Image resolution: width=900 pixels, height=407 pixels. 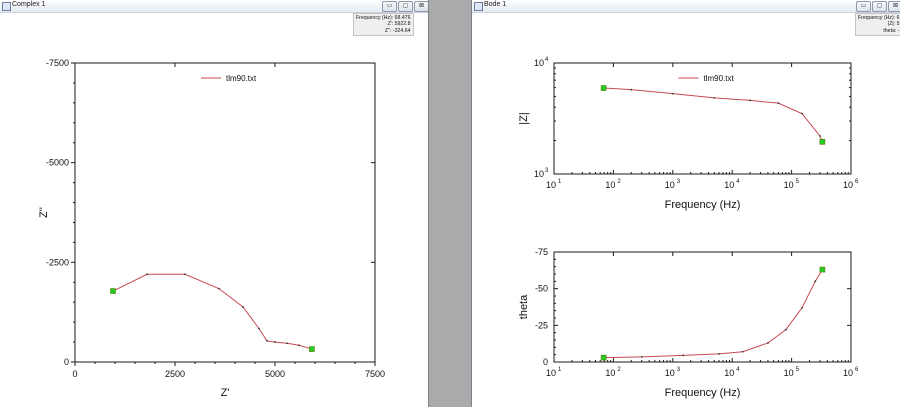 I want to click on y-axis-label: Z'', so click(x=44, y=212).